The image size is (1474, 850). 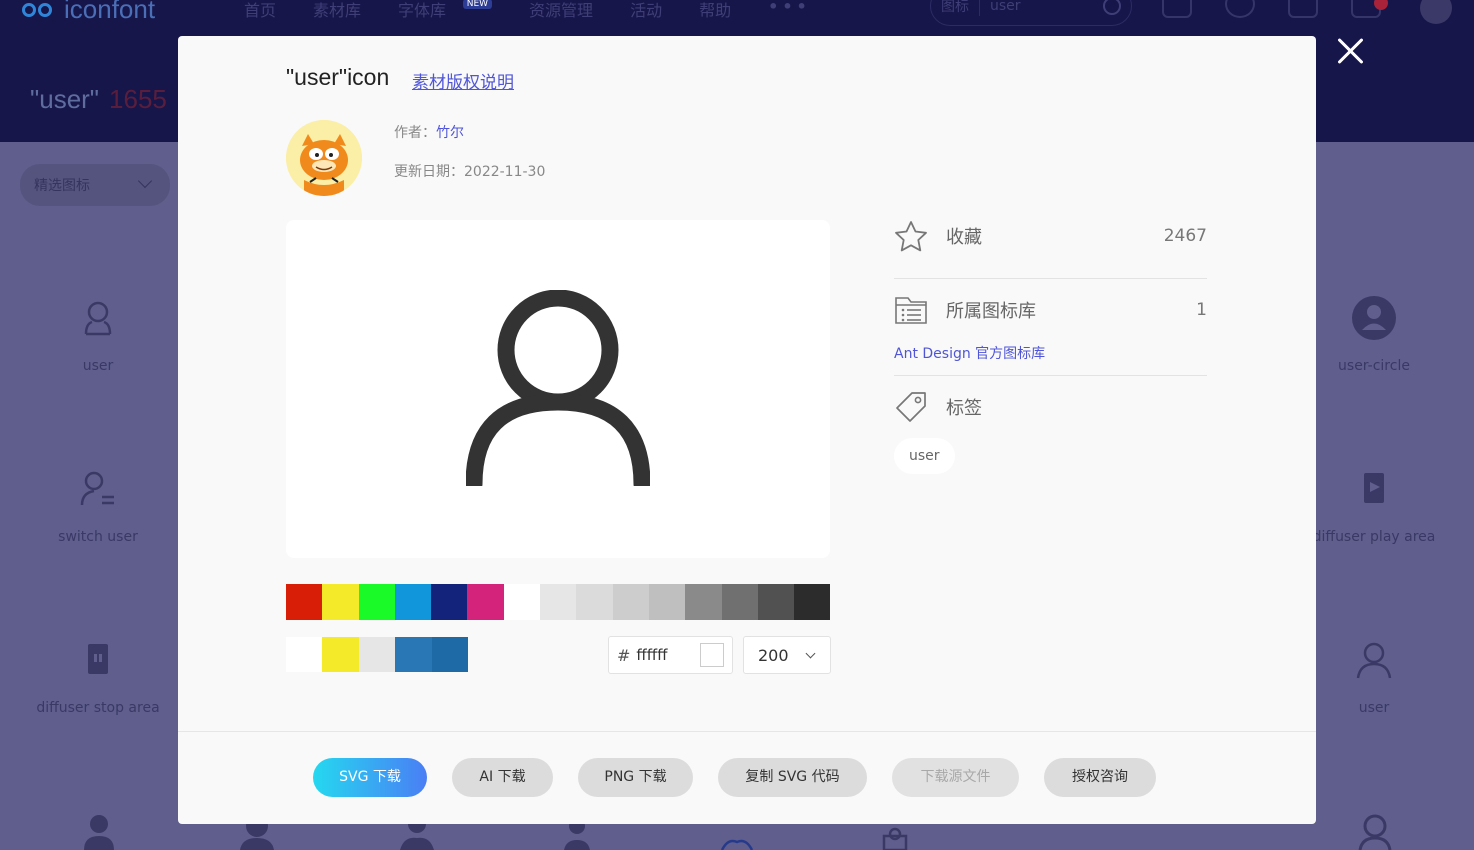 I want to click on library-row: 所属图标库 1, so click(x=1050, y=310).